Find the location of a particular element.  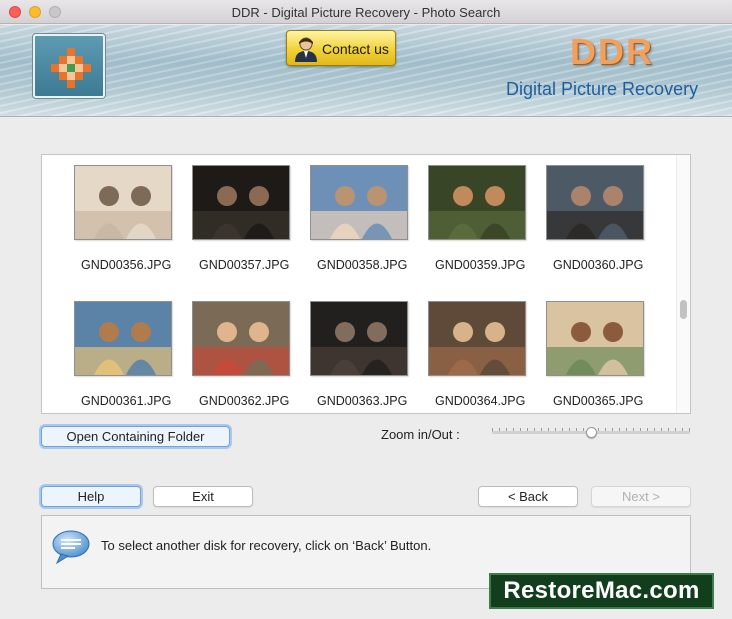

photo-tile: GND00361.JPG is located at coordinates (116, 352).